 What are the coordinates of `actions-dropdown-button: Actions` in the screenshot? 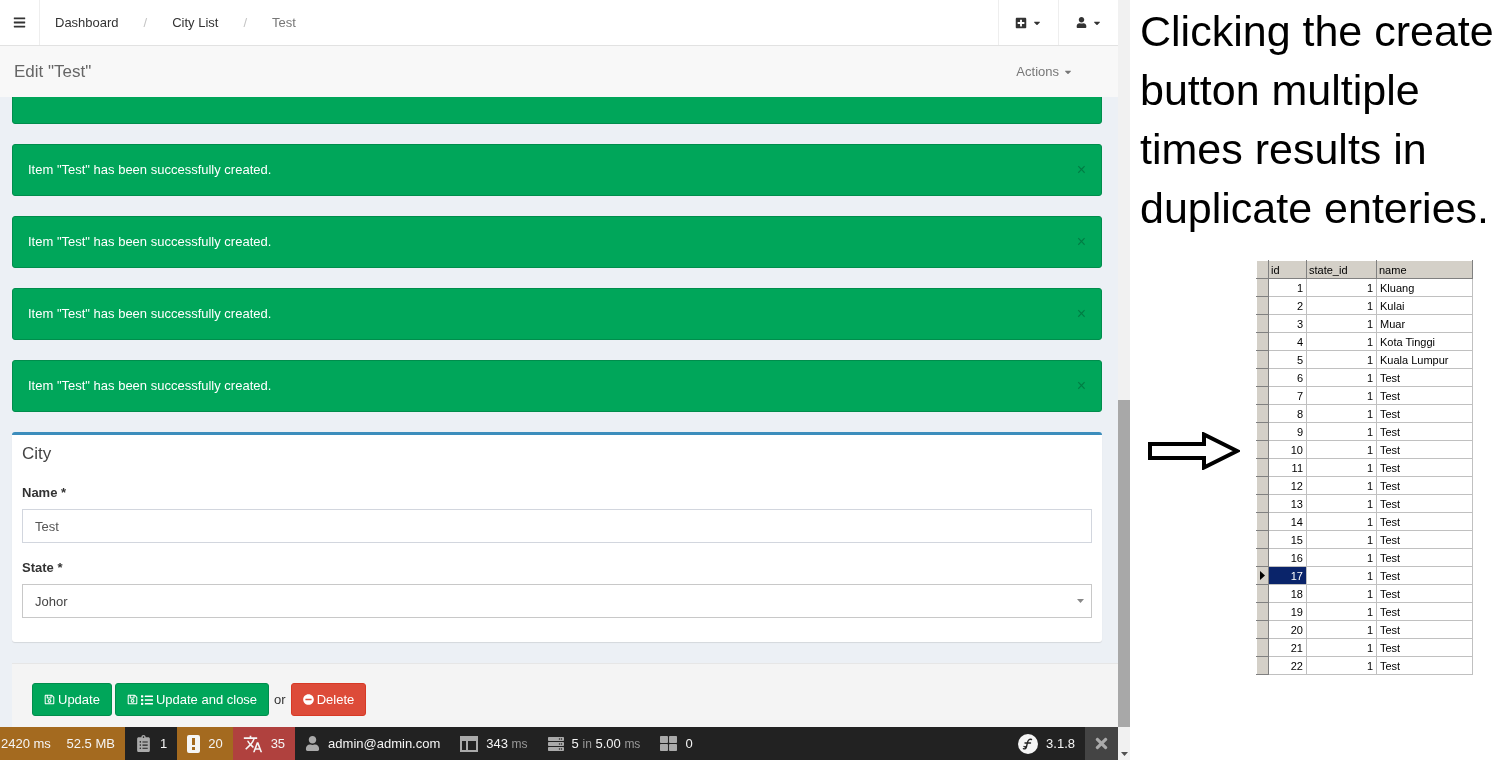 It's located at (1044, 71).